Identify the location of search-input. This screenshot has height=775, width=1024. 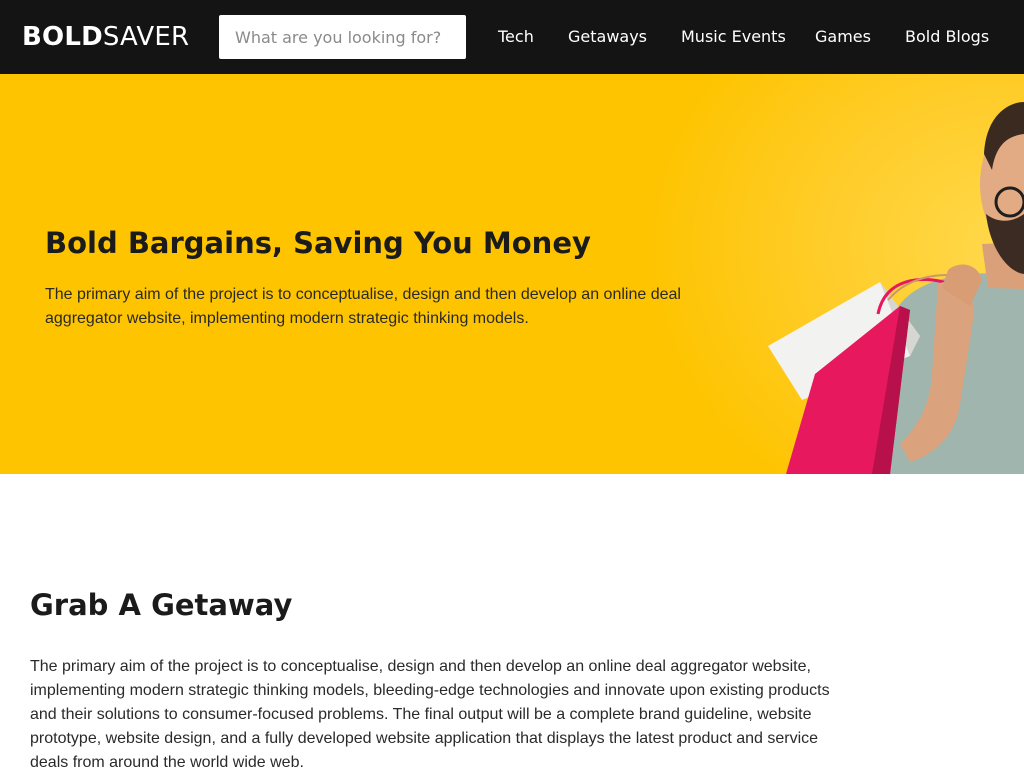
(342, 37).